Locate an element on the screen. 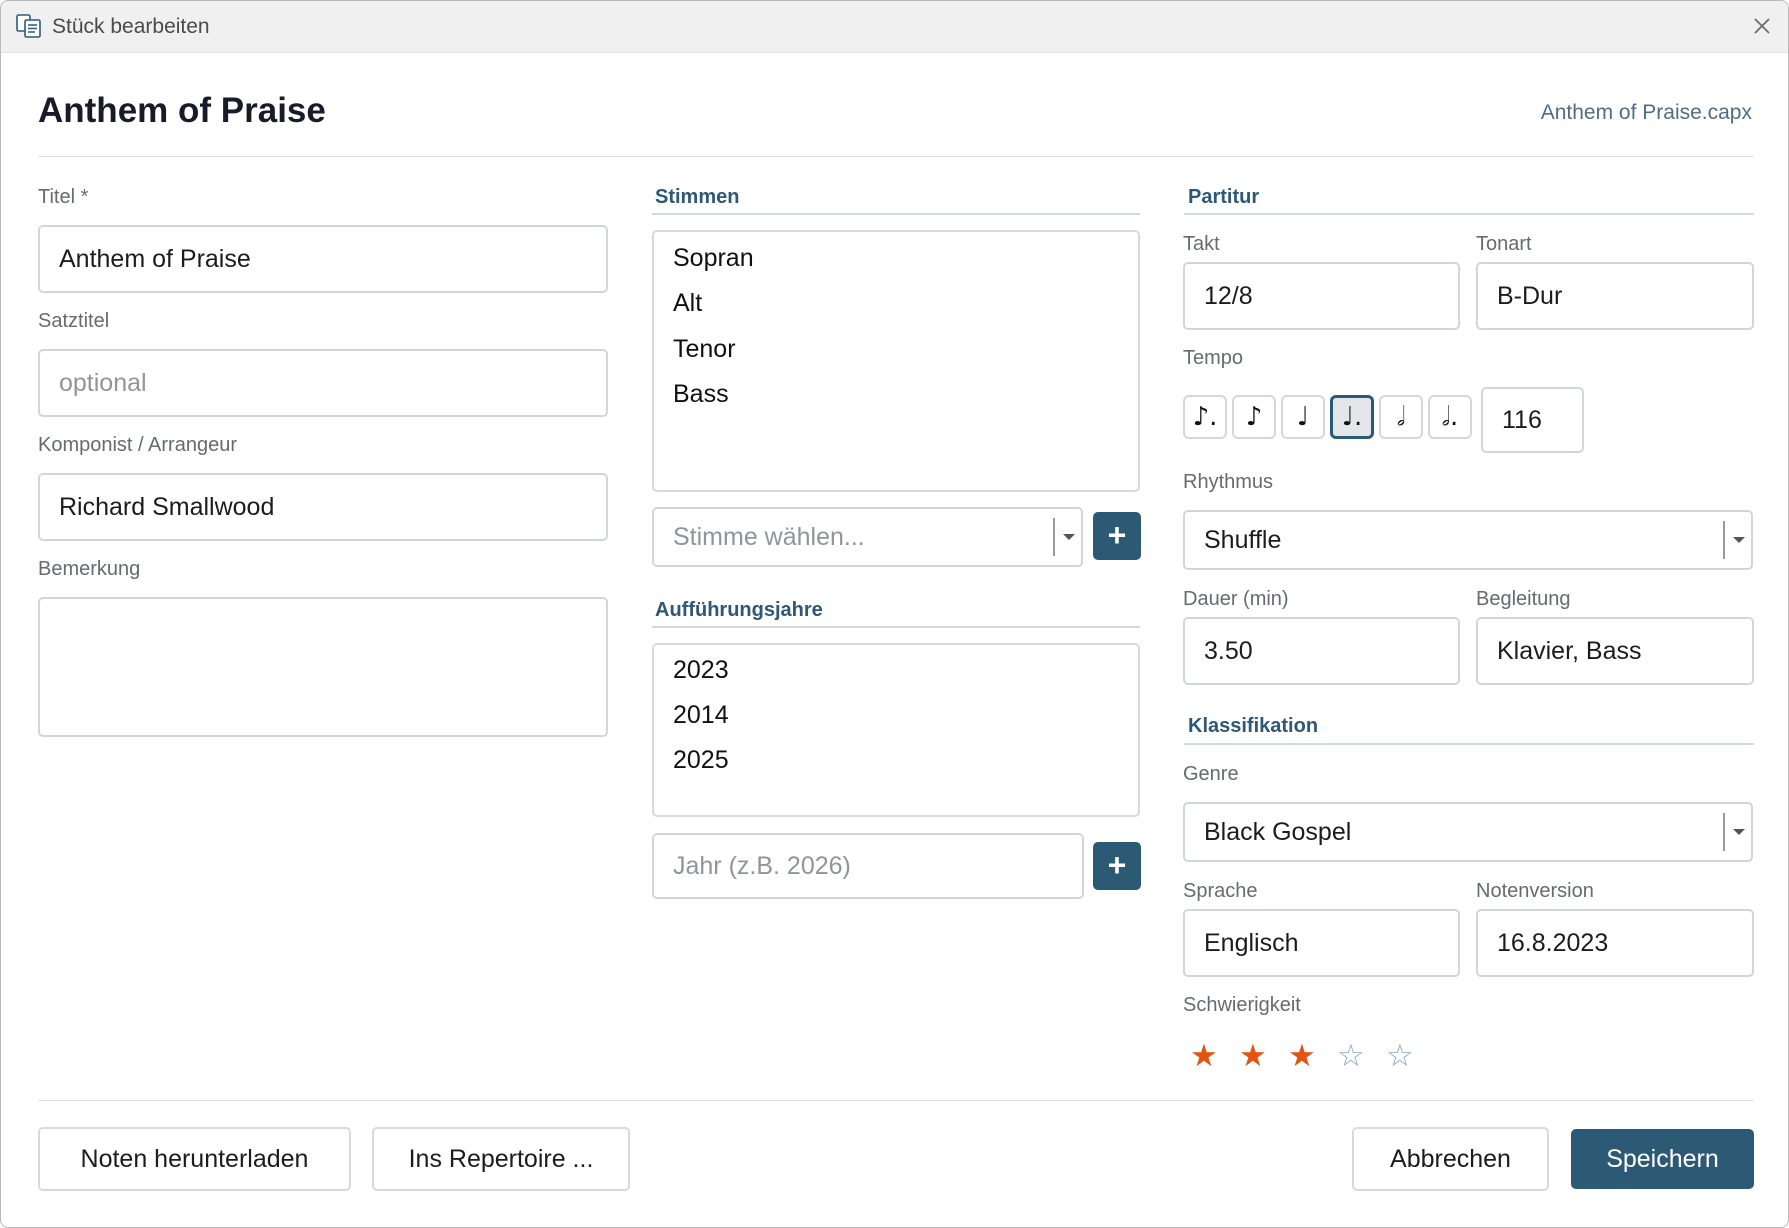  app-icon is located at coordinates (28, 26).